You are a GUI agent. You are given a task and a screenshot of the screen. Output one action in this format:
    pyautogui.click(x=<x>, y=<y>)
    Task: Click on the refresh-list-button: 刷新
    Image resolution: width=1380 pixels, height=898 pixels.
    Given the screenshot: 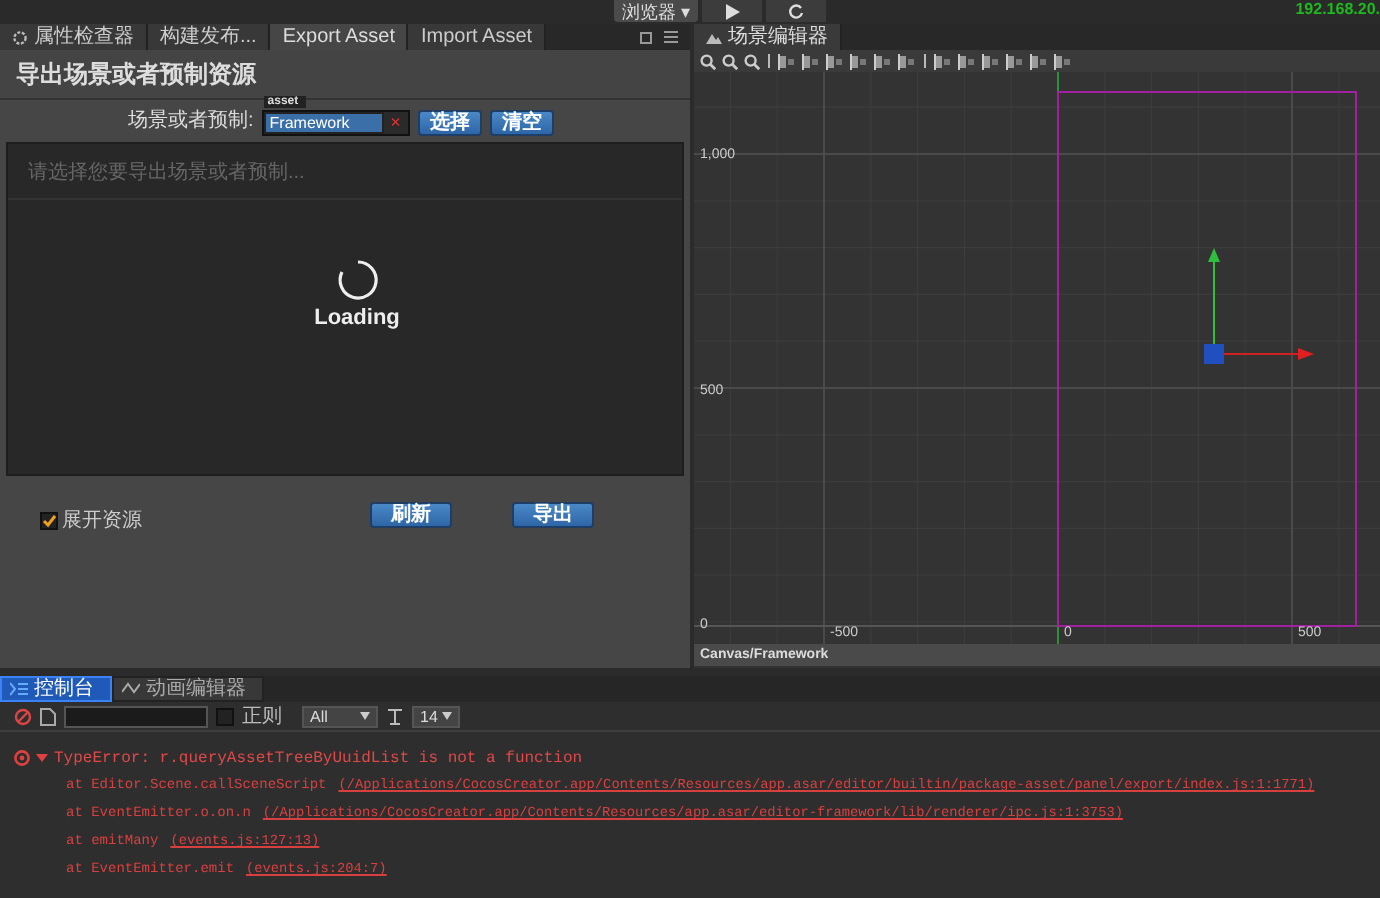 What is the action you would take?
    pyautogui.click(x=411, y=514)
    